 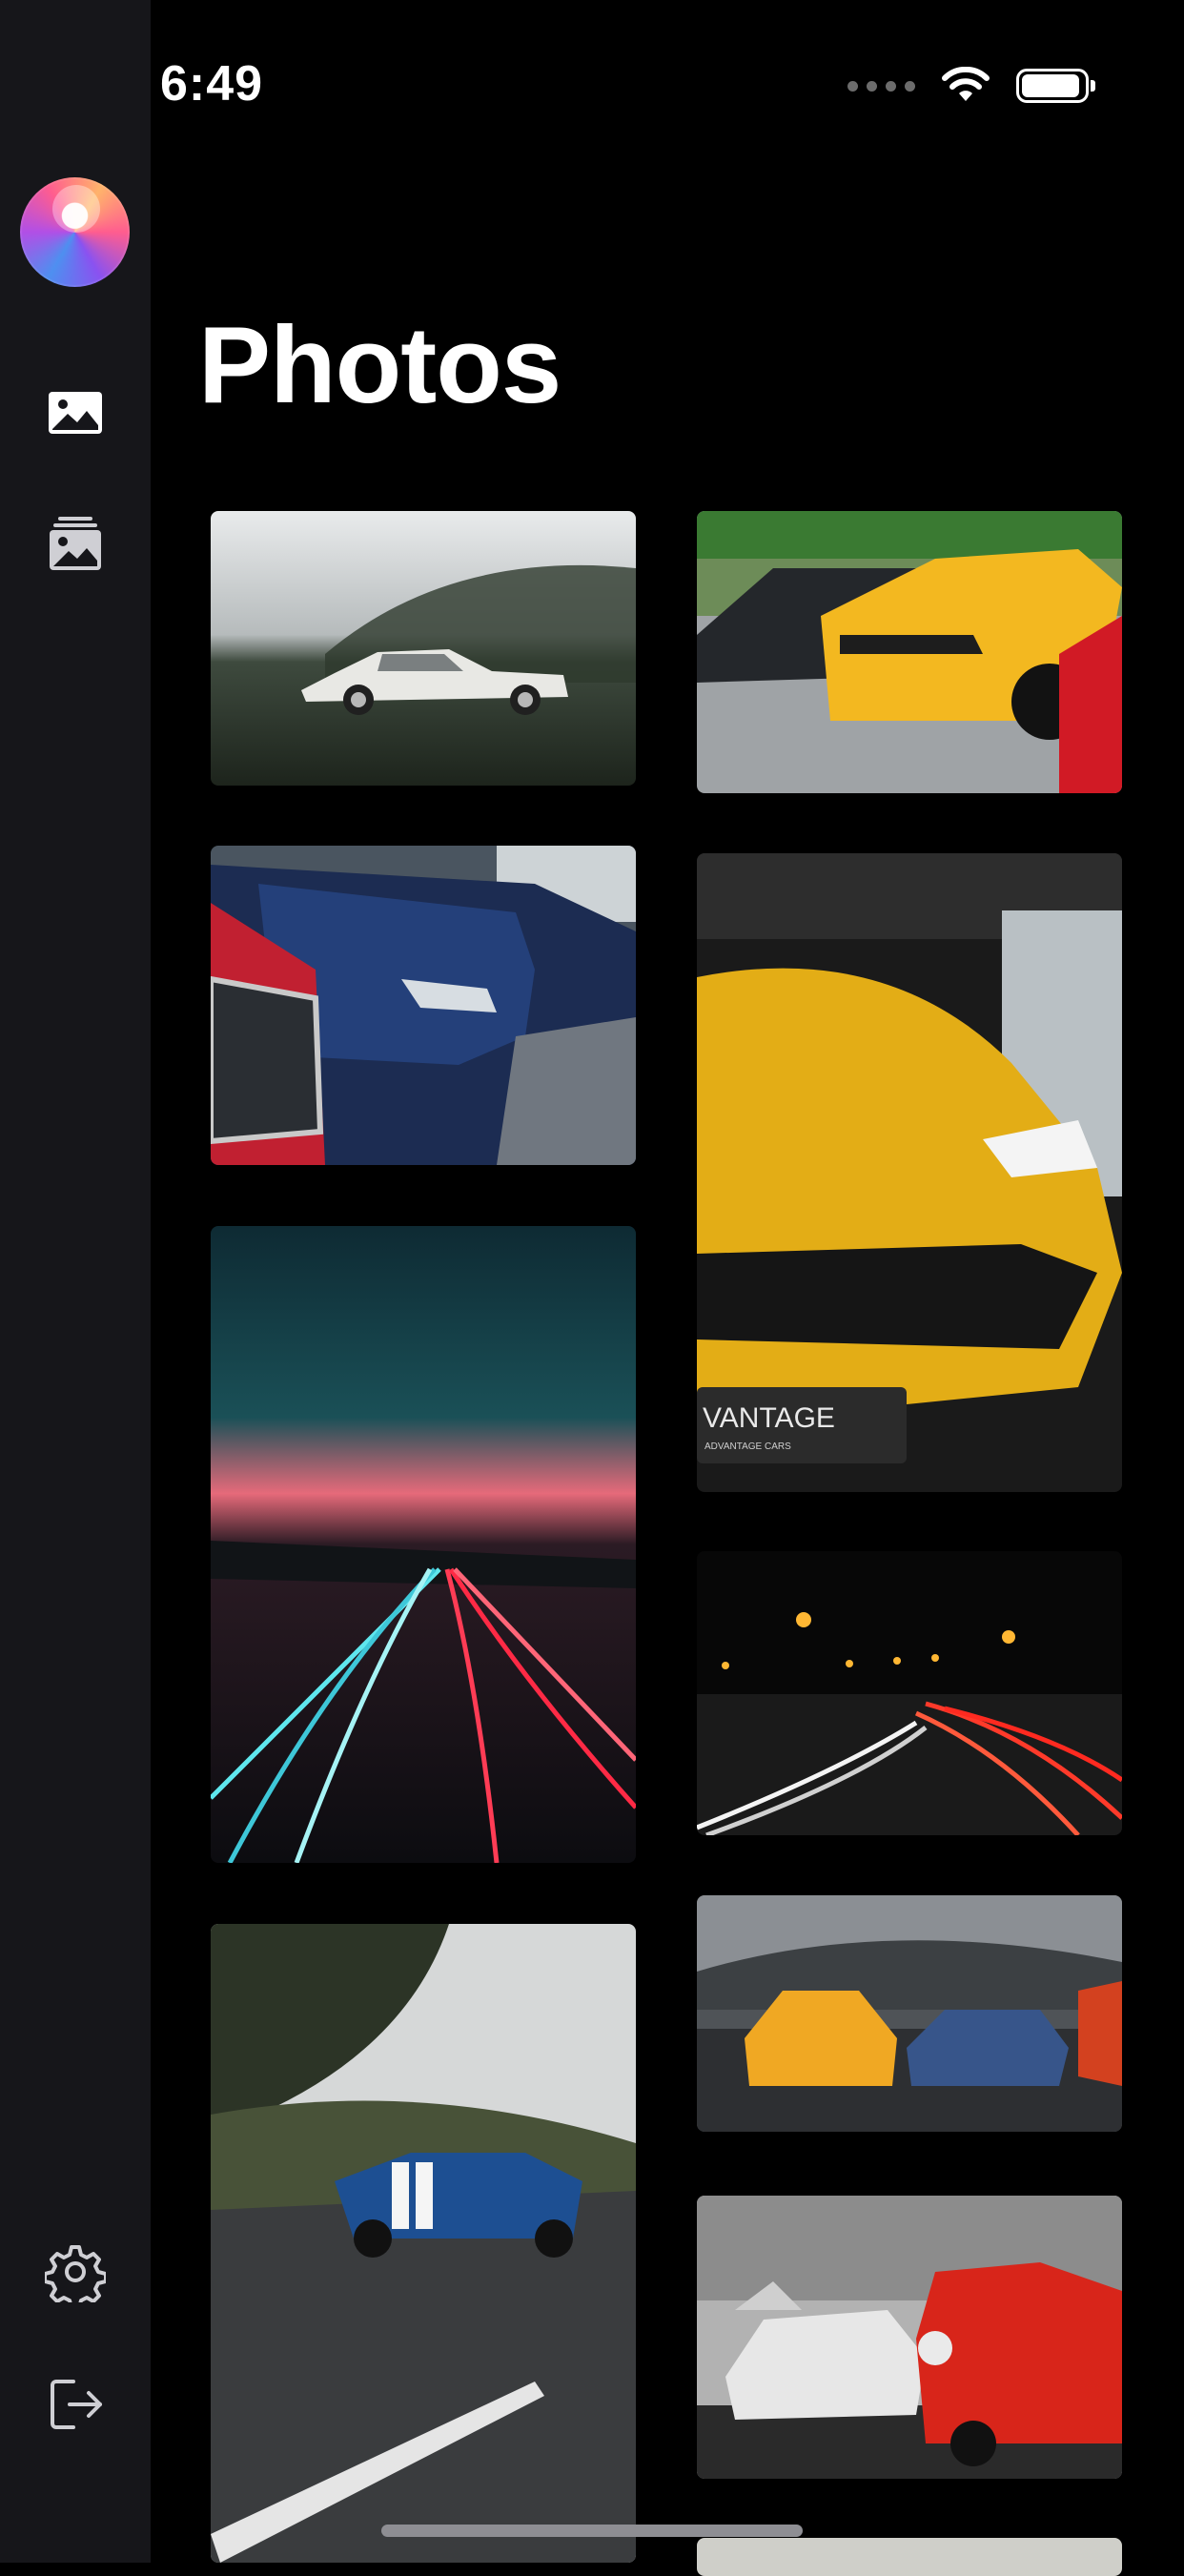 I want to click on status-time: 6:49, so click(x=212, y=84).